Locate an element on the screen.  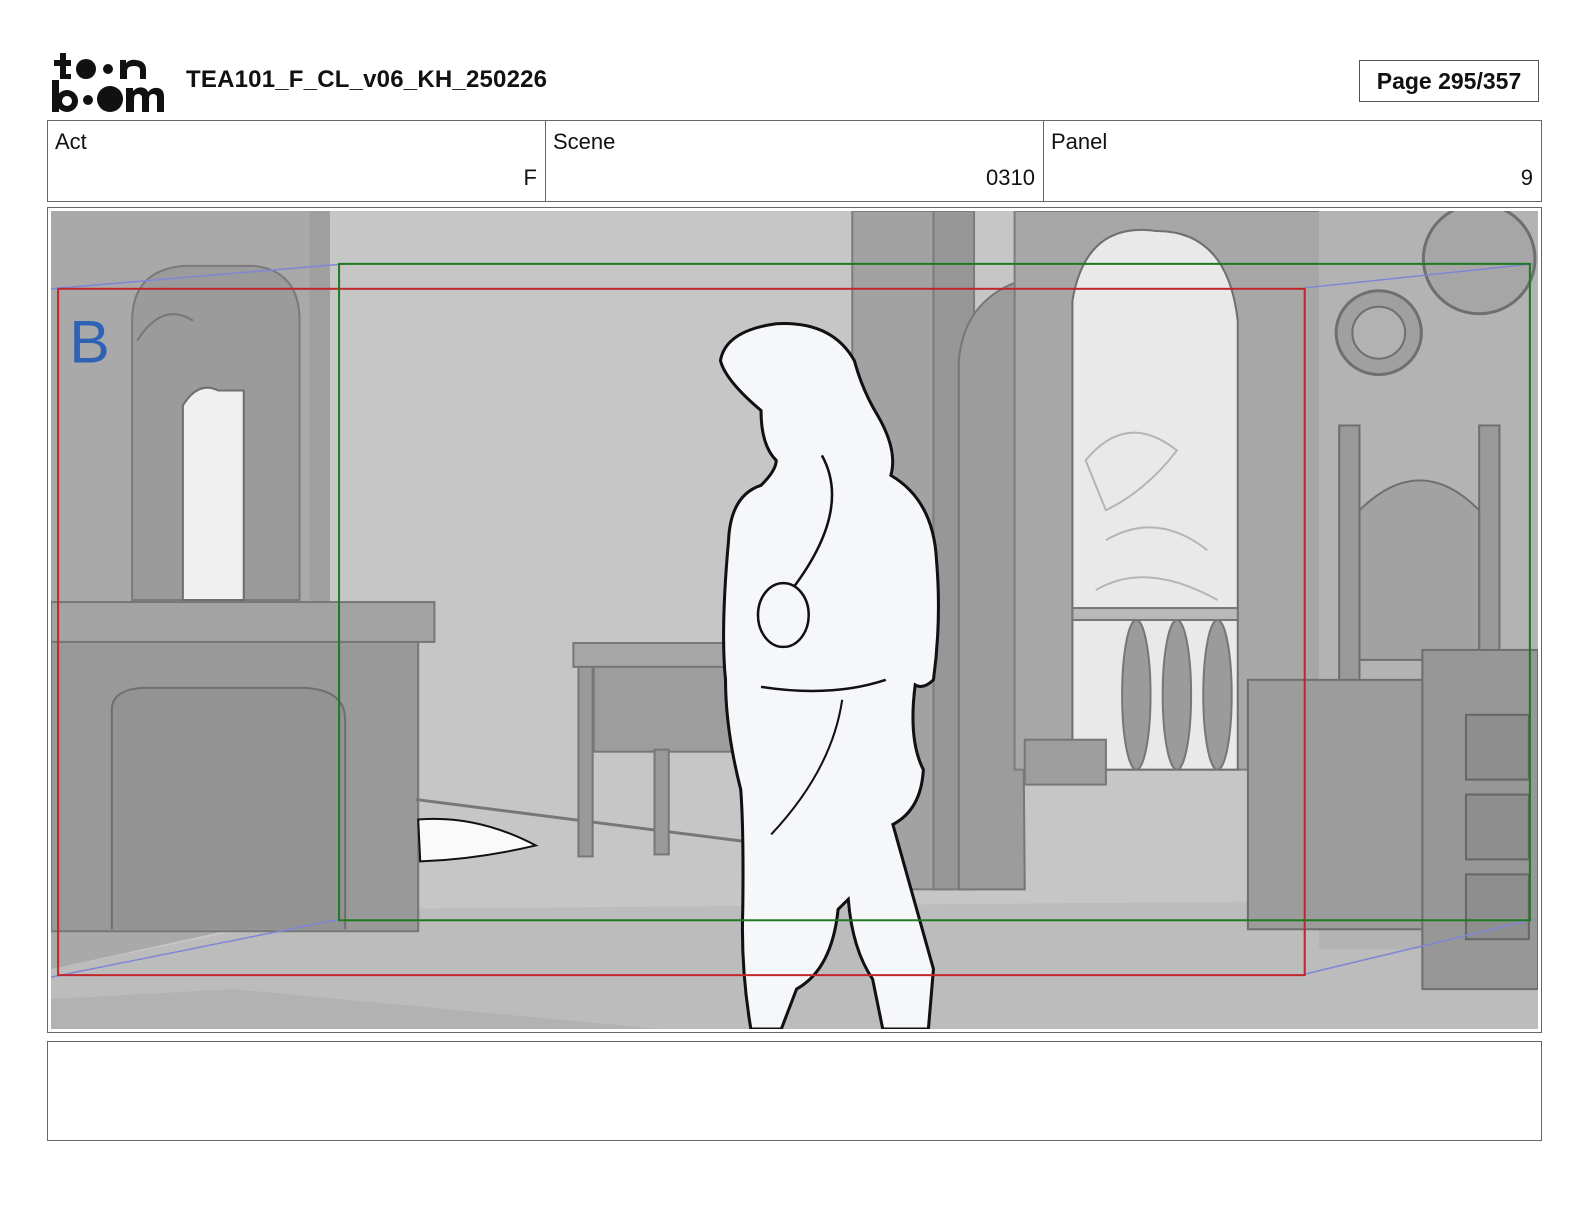
scene-cell: Scene 0310 is located at coordinates (795, 161).